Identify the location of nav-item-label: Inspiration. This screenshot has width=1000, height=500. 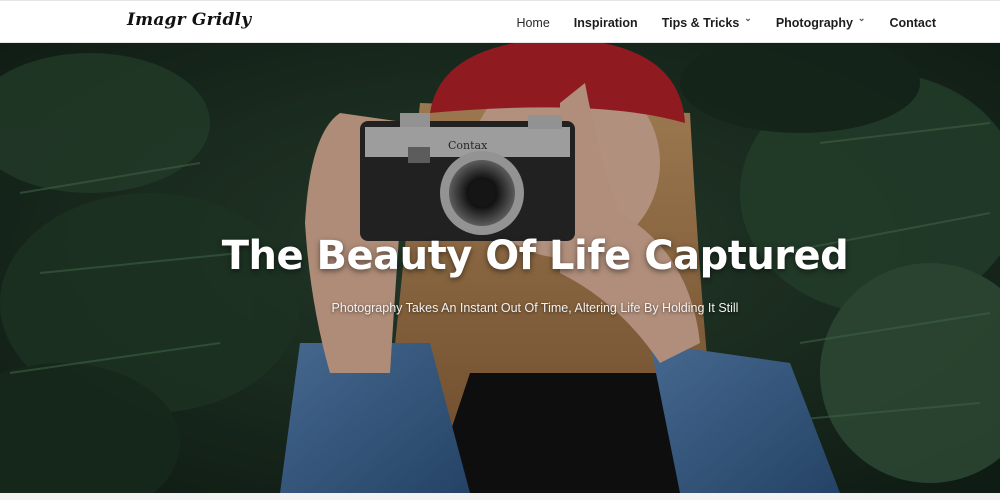
(605, 22).